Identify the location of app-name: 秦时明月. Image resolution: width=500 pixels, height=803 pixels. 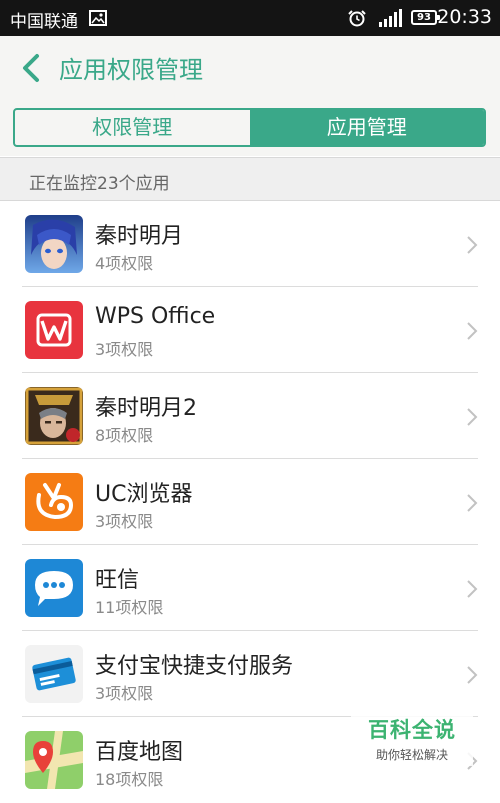
(139, 236).